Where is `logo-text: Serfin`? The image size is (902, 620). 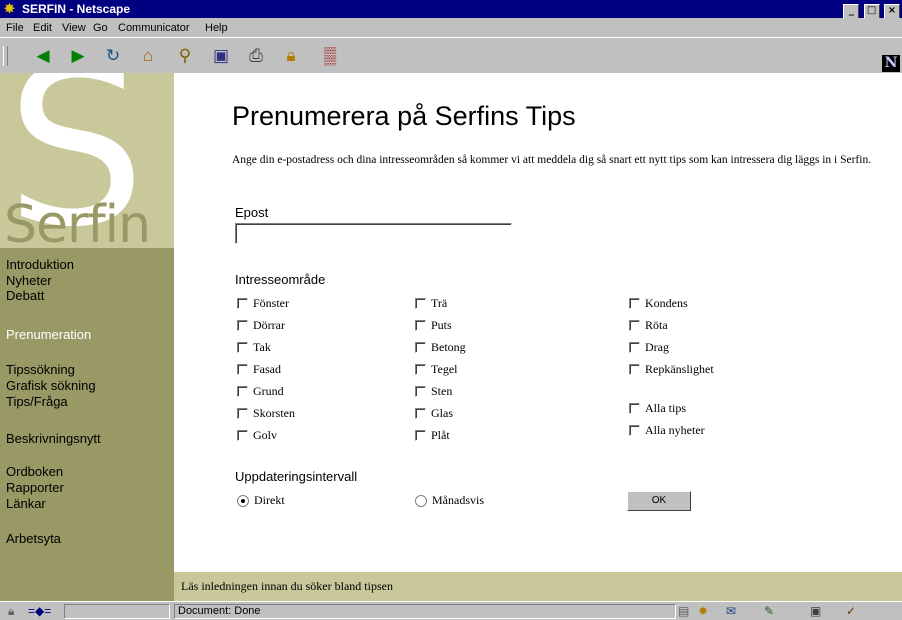
logo-text: Serfin is located at coordinates (77, 221).